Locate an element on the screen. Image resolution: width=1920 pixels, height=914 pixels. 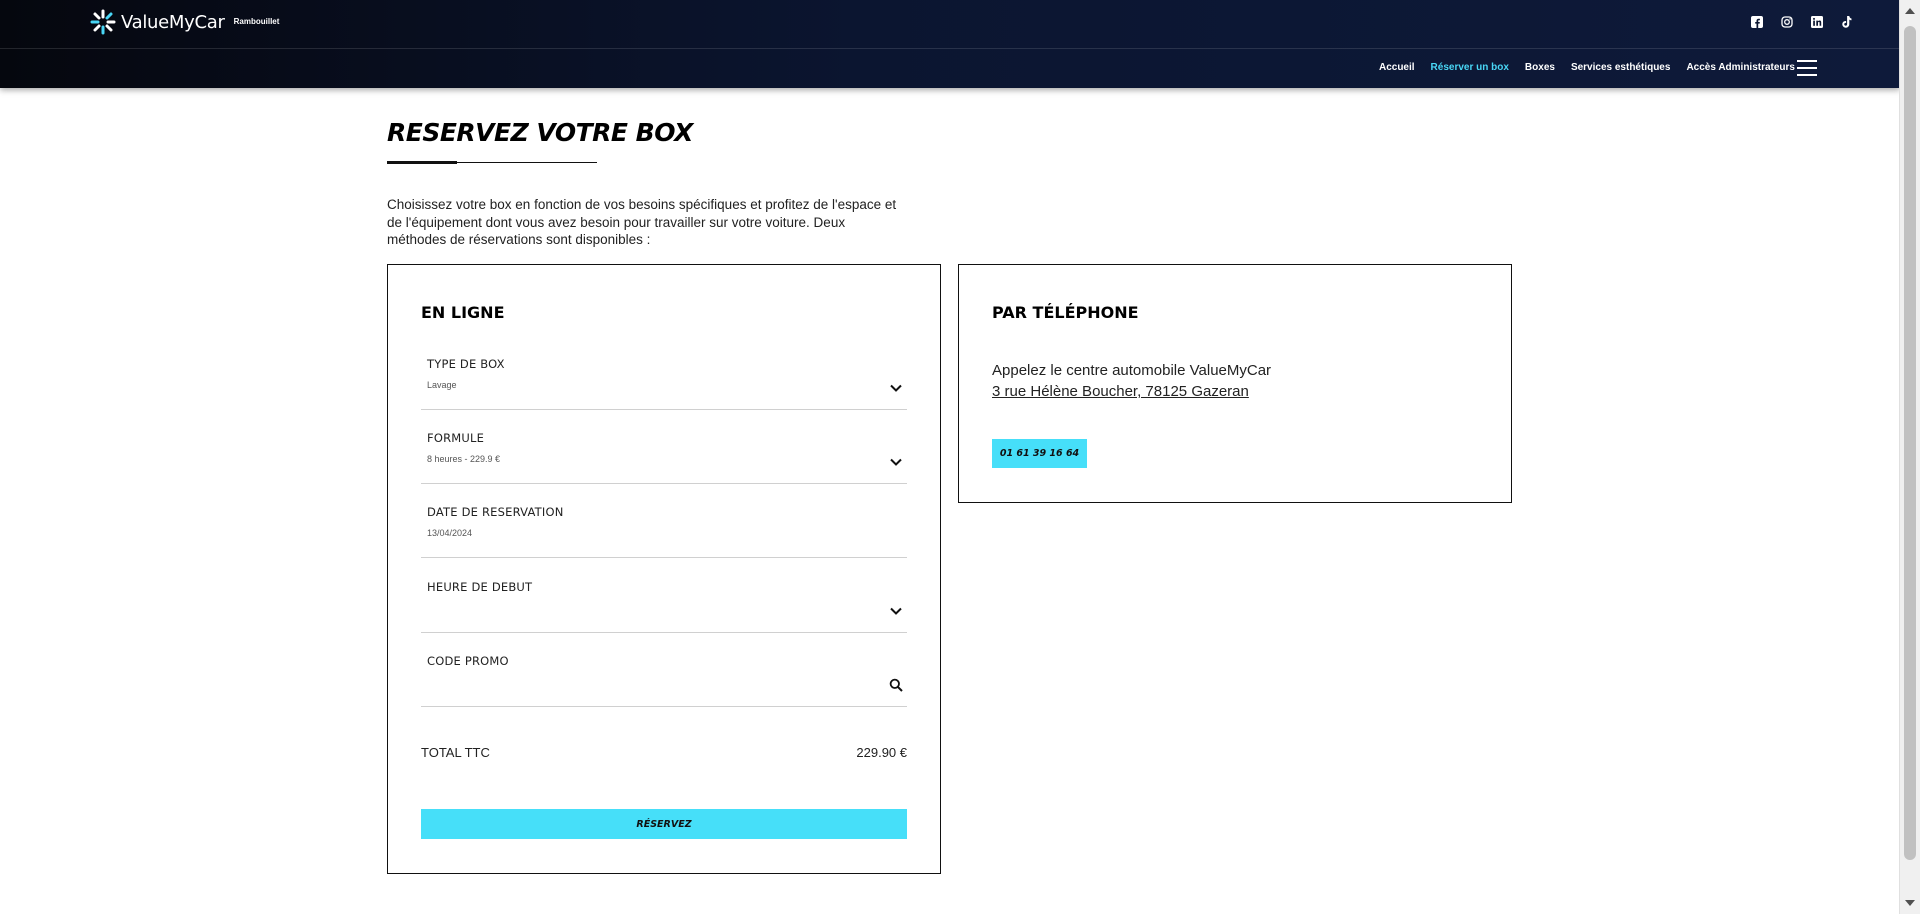
phone-title: PAR TÉLÉPHONE is located at coordinates (1065, 312).